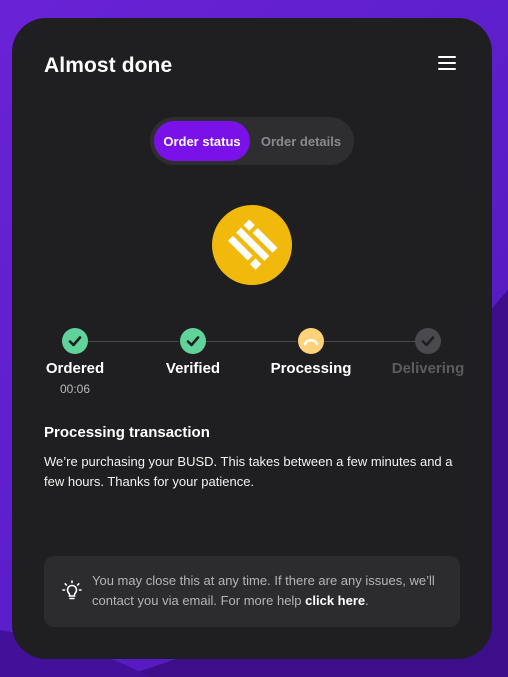 Image resolution: width=508 pixels, height=677 pixels. What do you see at coordinates (252, 245) in the screenshot?
I see `busd-icon` at bounding box center [252, 245].